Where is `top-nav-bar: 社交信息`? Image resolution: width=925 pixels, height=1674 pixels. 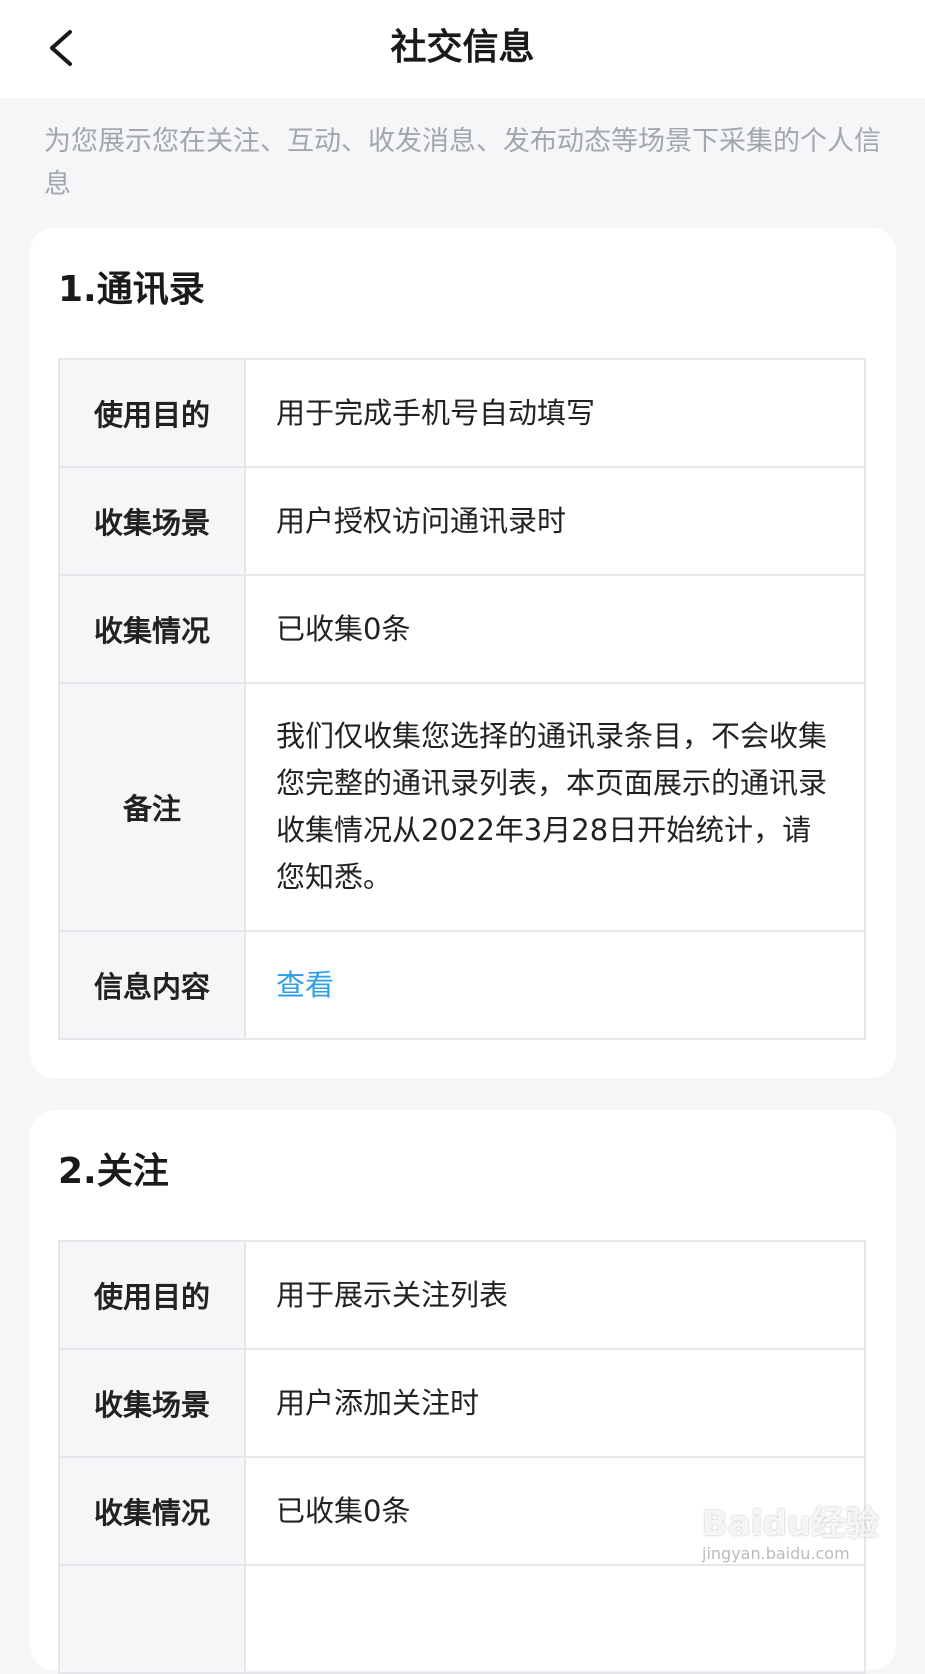 top-nav-bar: 社交信息 is located at coordinates (462, 49).